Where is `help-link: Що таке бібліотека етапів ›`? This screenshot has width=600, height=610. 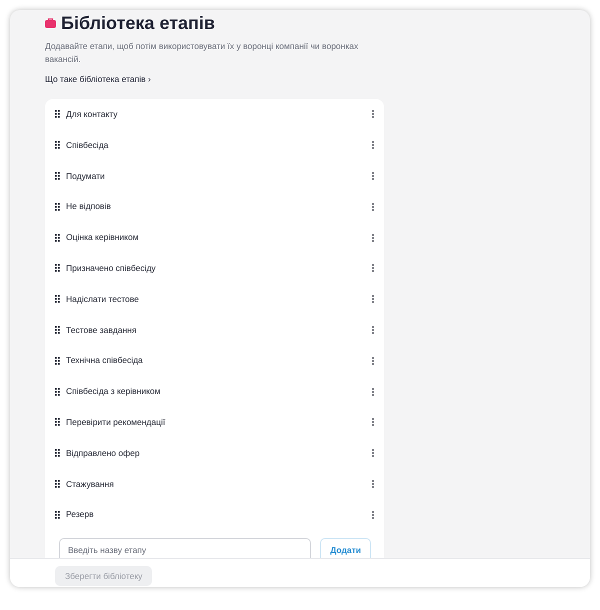 help-link: Що таке бібліотека етапів › is located at coordinates (98, 79).